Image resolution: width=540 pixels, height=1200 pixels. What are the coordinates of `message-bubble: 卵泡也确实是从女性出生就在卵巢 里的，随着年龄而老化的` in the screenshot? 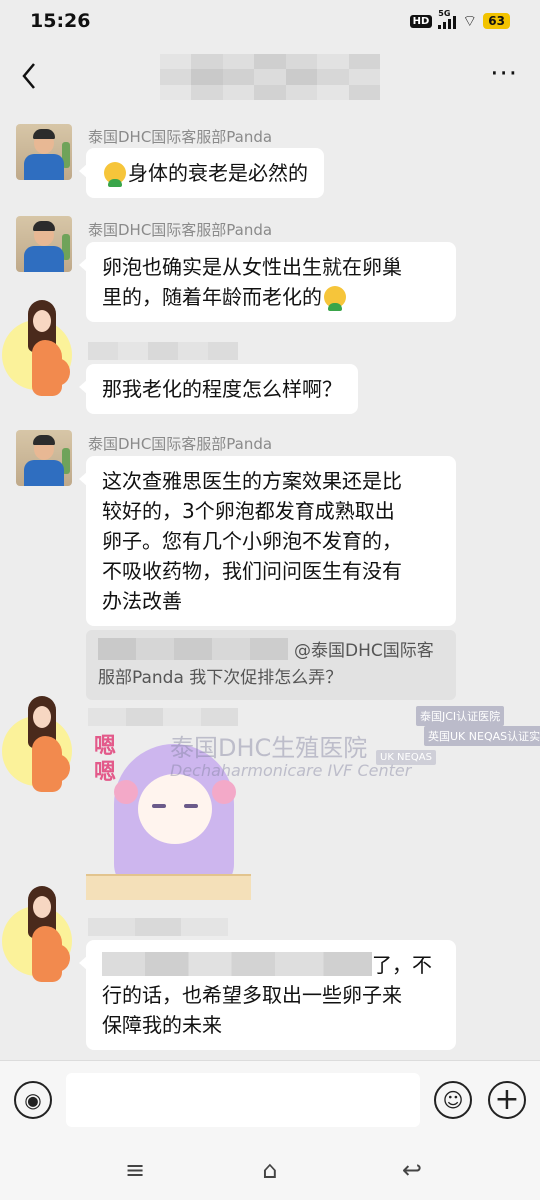 It's located at (267, 282).